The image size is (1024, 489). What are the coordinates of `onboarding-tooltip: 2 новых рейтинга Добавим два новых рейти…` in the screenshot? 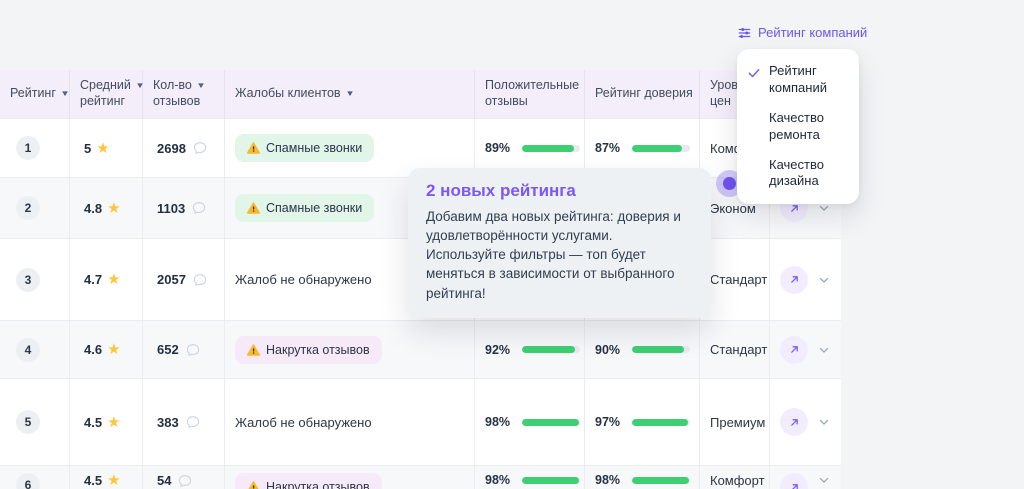 It's located at (559, 243).